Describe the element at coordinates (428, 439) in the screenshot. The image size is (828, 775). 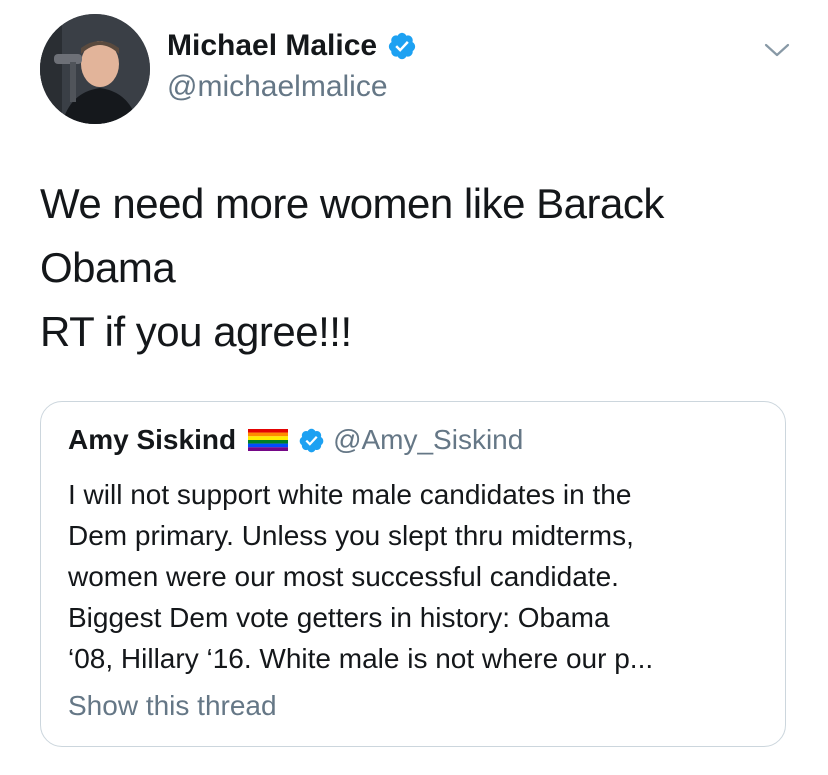
I see `quoted-author-handle: @Amy_Siskind` at that location.